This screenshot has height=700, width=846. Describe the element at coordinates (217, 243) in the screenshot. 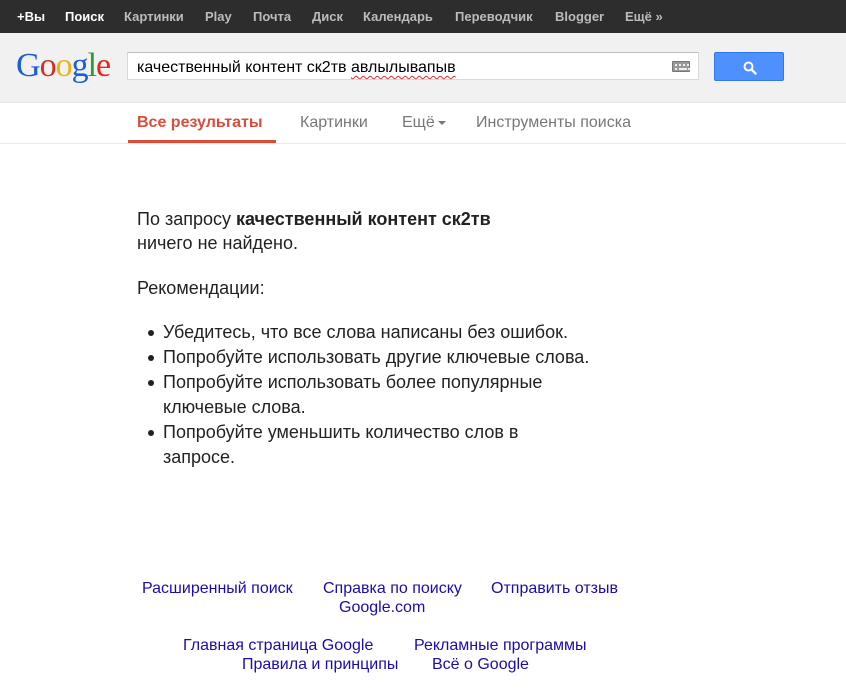

I see `no-results-suffix: ничего не найдено.` at that location.